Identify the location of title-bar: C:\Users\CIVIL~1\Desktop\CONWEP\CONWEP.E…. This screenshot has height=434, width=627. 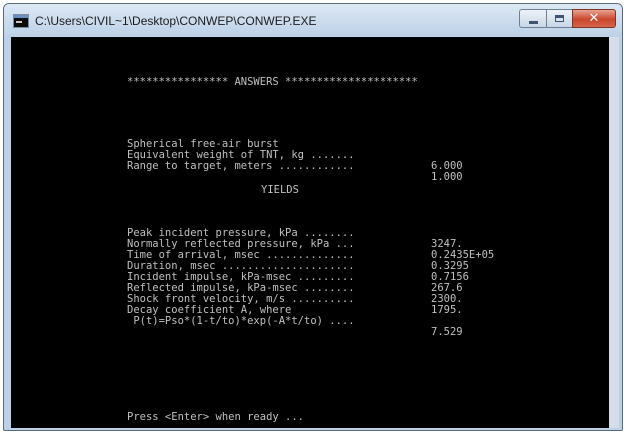
(313, 20).